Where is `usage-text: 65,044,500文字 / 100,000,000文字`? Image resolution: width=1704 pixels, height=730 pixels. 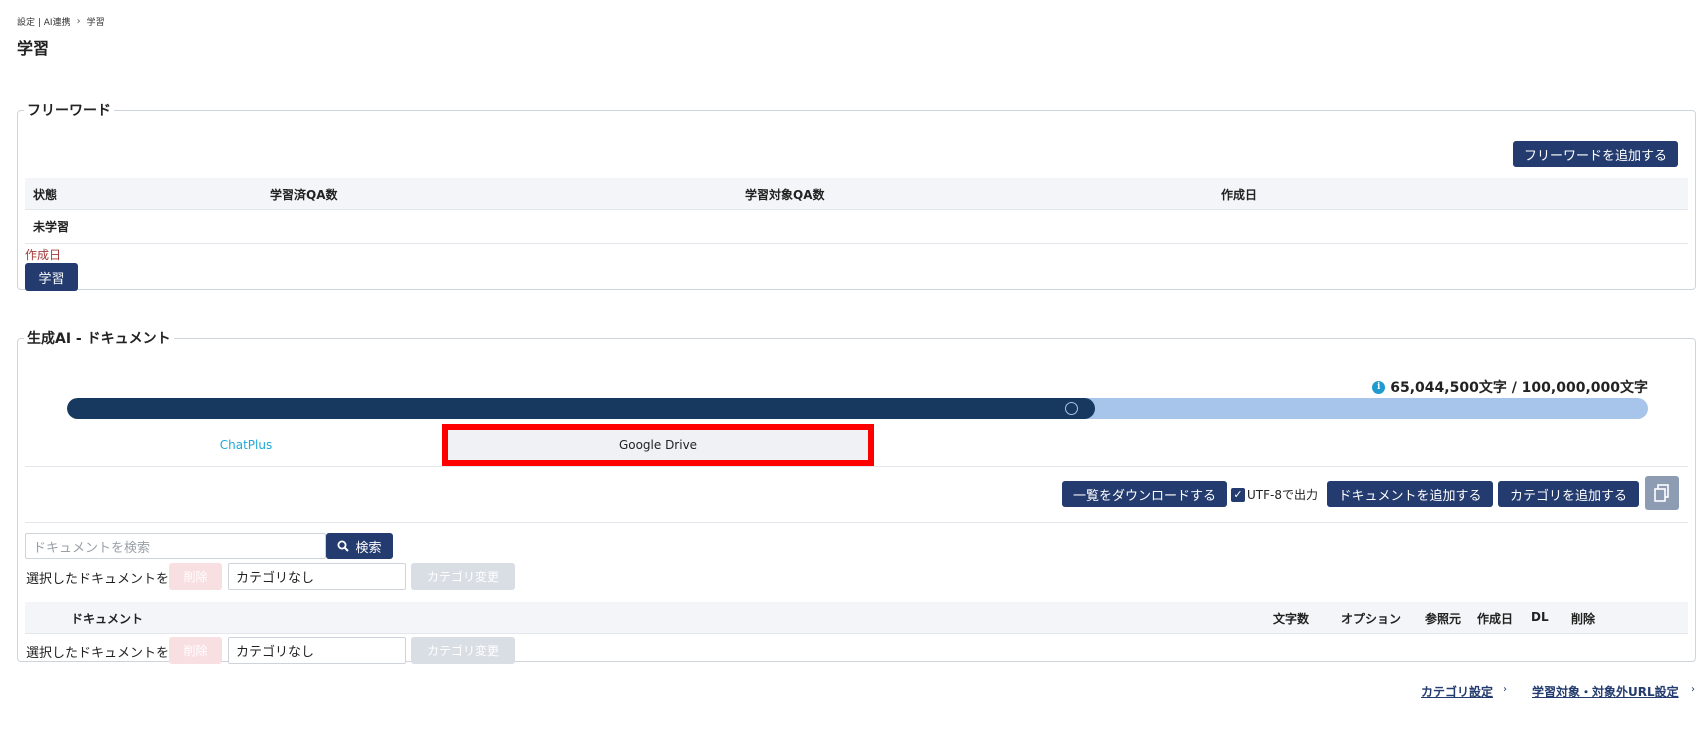 usage-text: 65,044,500文字 / 100,000,000文字 is located at coordinates (1519, 388).